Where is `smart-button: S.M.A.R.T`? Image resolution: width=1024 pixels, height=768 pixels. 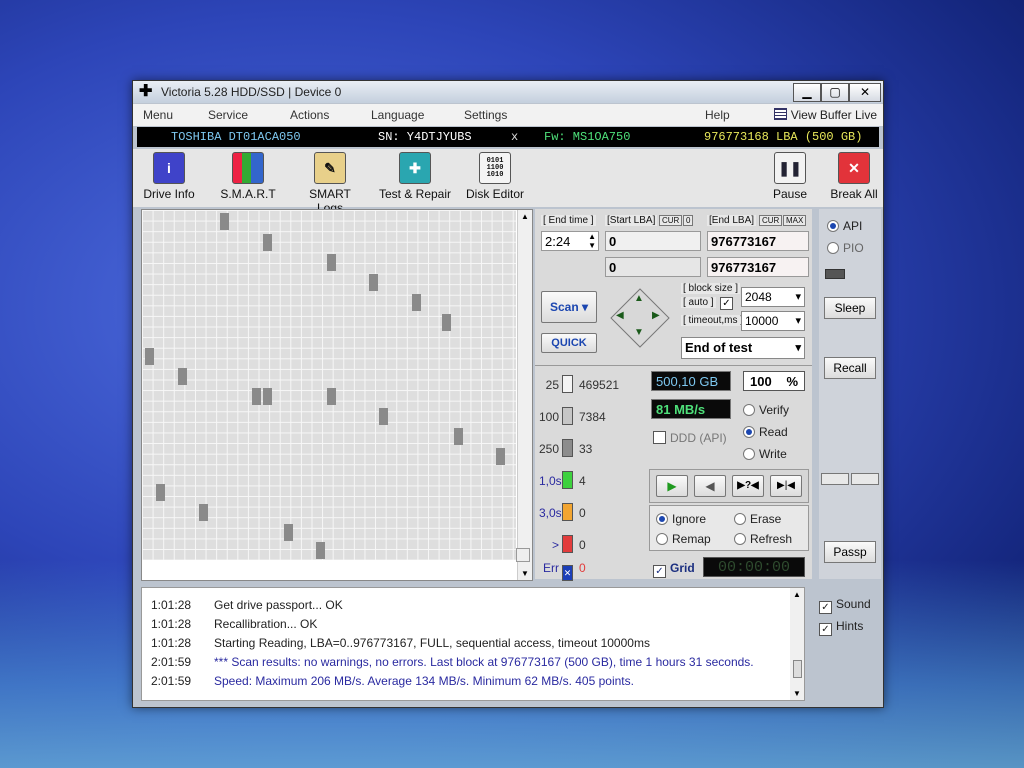
smart-button: S.M.A.R.T is located at coordinates (248, 176).